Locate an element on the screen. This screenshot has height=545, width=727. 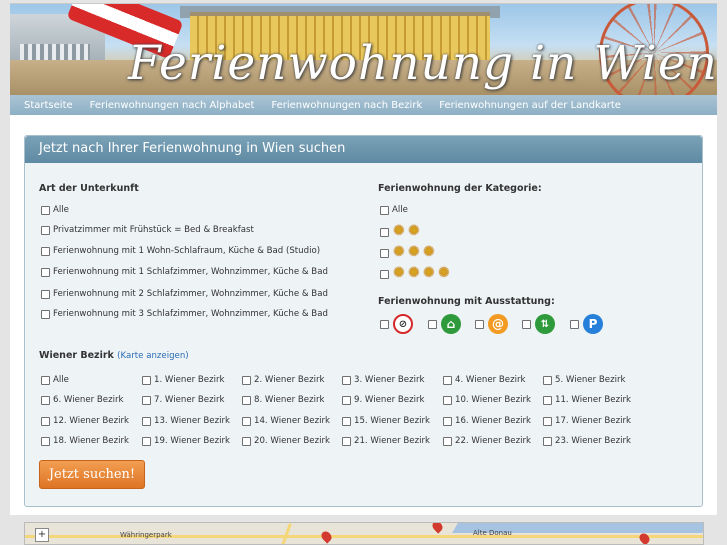
district-option: 22. Wiener Bezirk is located at coordinates (487, 441).